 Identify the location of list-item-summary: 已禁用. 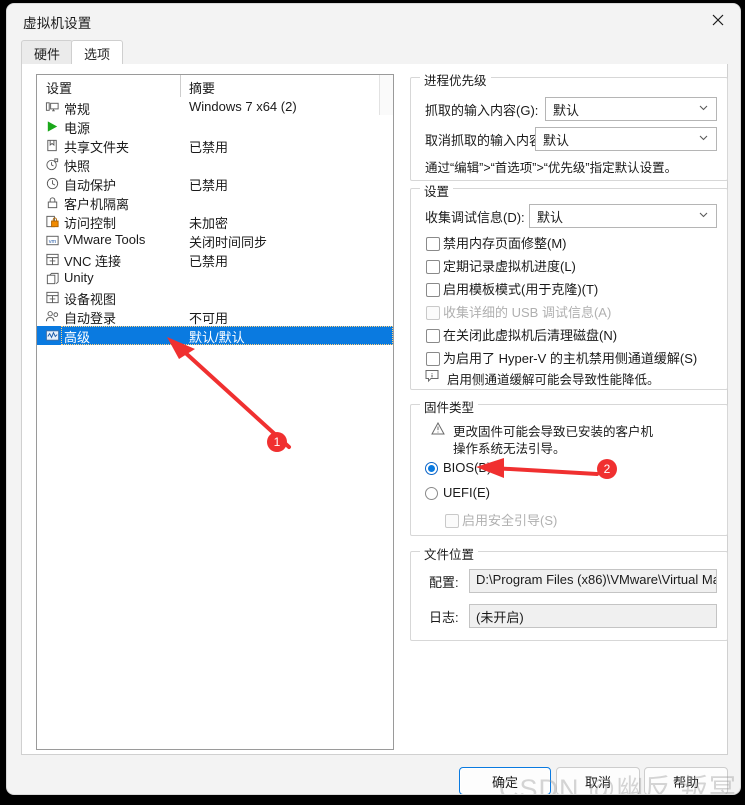
(209, 185).